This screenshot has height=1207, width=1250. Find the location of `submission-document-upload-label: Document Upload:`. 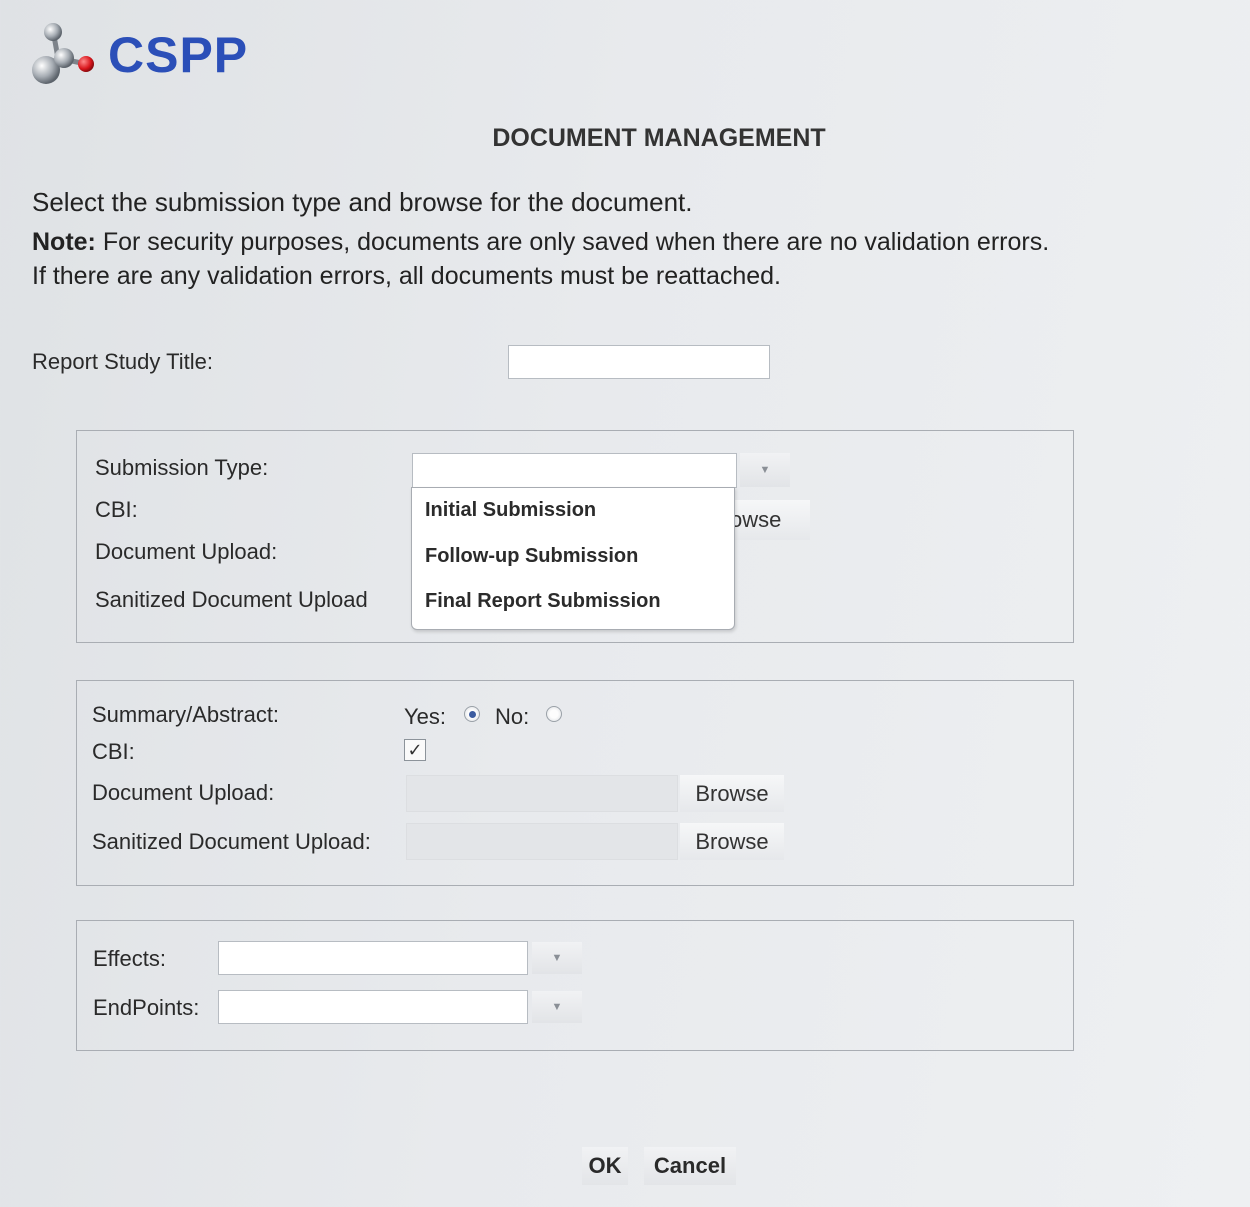

submission-document-upload-label: Document Upload: is located at coordinates (186, 551).